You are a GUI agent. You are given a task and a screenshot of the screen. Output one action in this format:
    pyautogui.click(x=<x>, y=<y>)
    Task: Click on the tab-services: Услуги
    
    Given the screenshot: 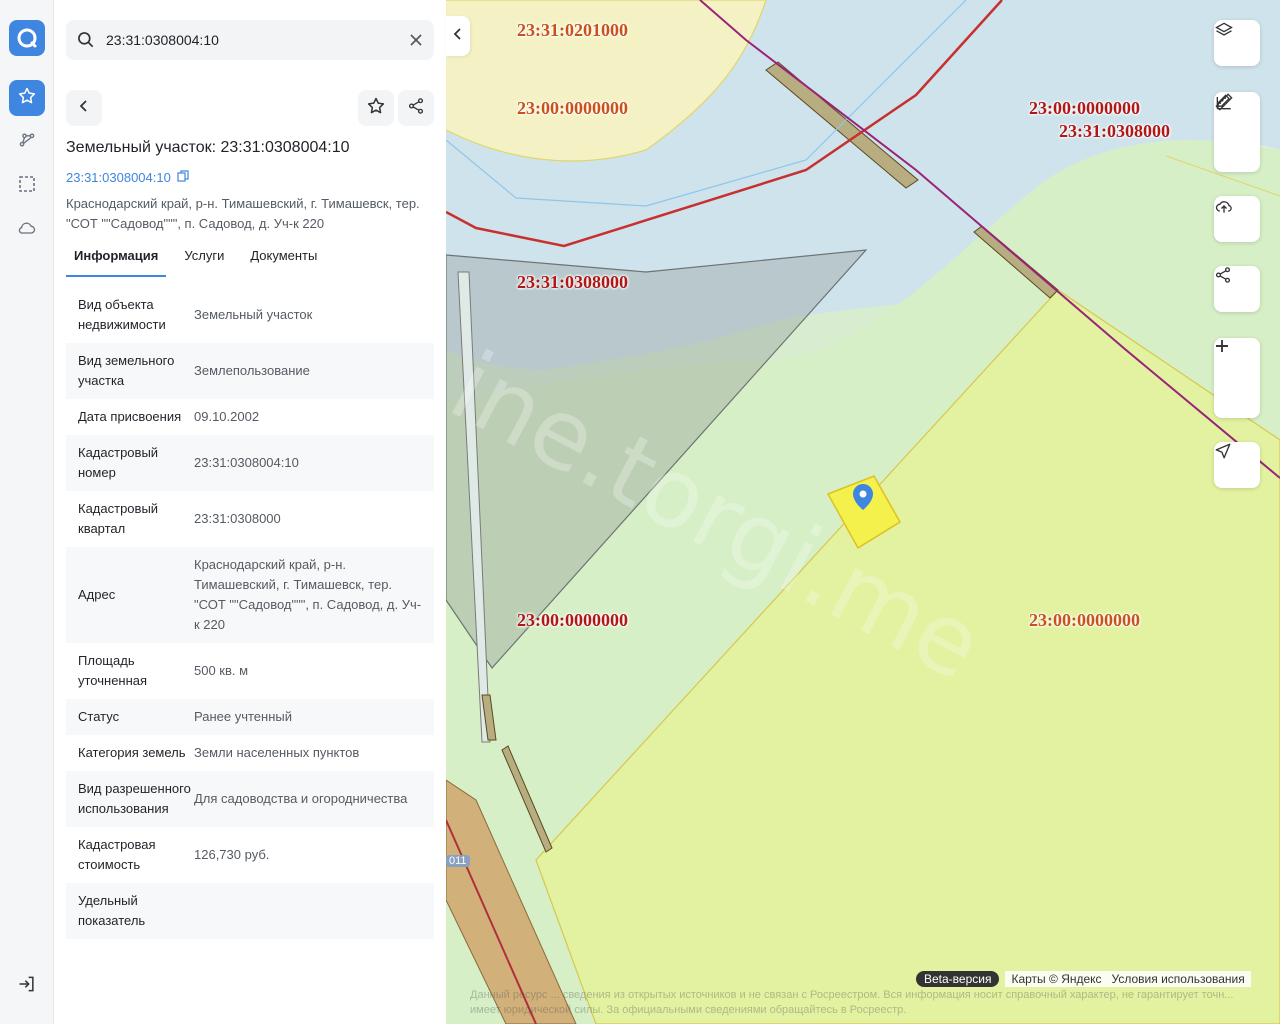 What is the action you would take?
    pyautogui.click(x=204, y=258)
    